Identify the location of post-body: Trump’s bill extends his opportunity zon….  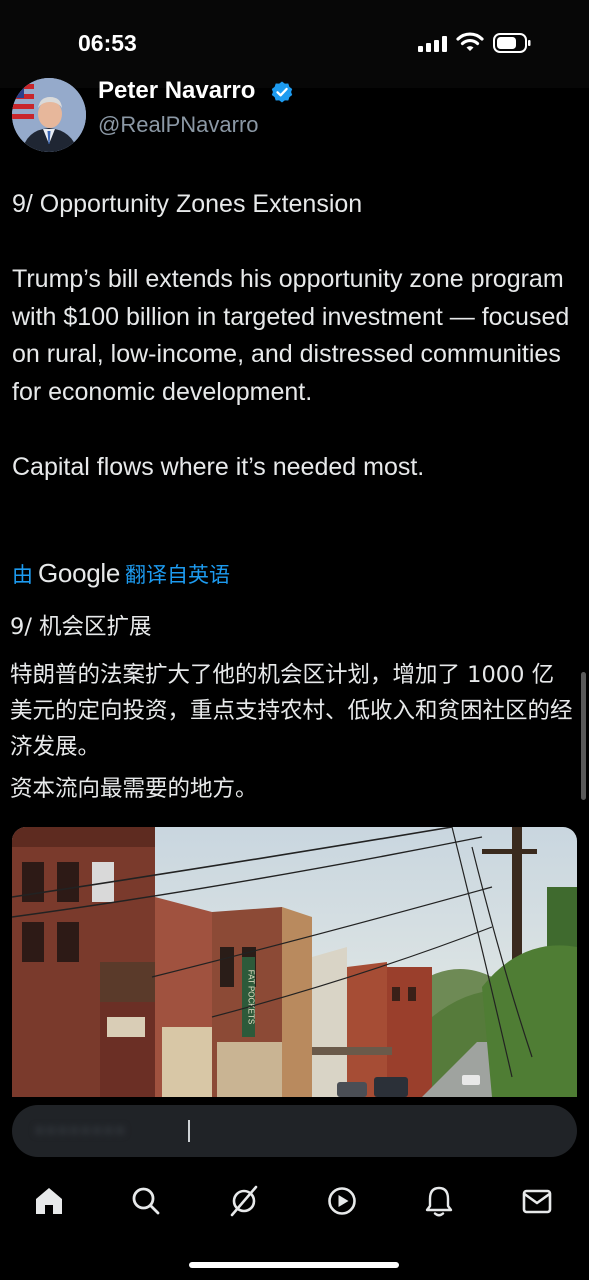
(291, 335).